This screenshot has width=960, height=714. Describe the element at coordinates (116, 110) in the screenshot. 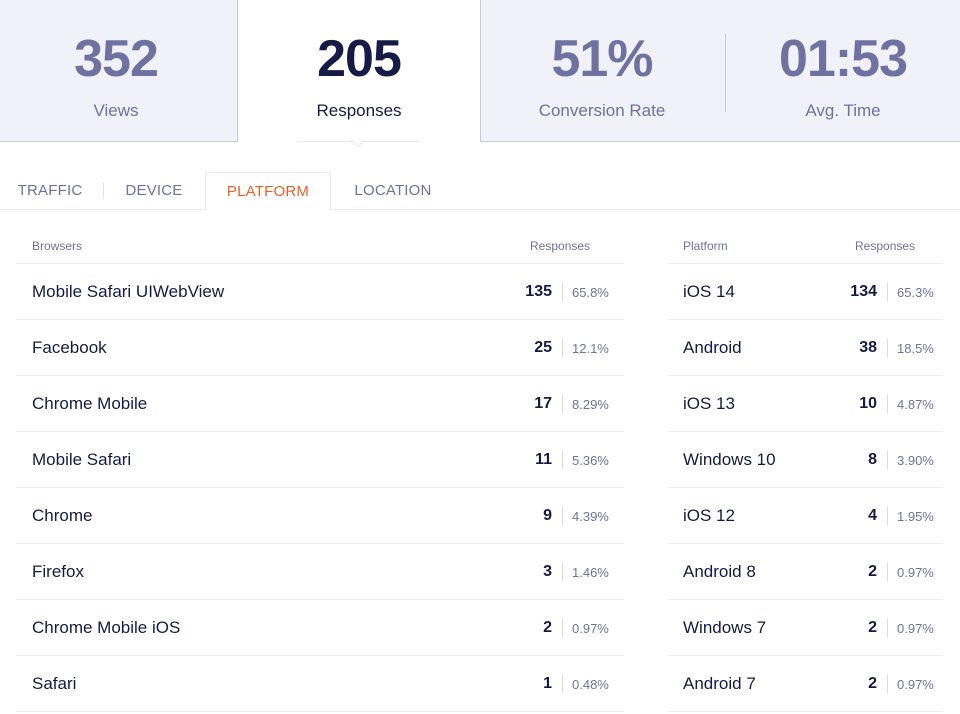

I see `stat-views-label: Views` at that location.